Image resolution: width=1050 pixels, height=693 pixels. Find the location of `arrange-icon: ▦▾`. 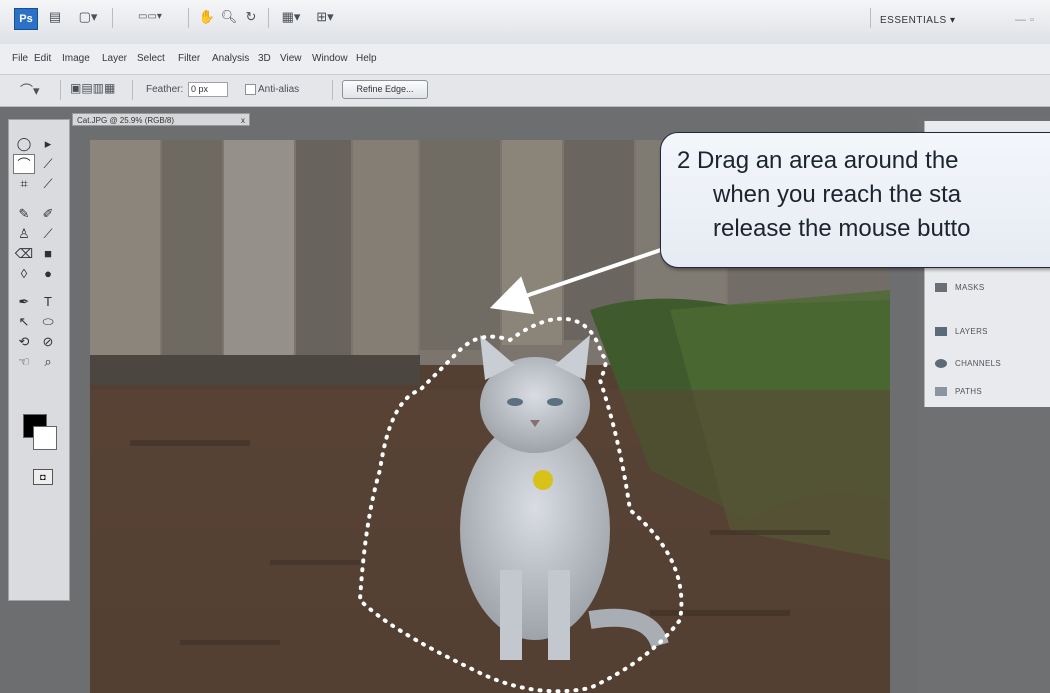

arrange-icon: ▦▾ is located at coordinates (291, 17).